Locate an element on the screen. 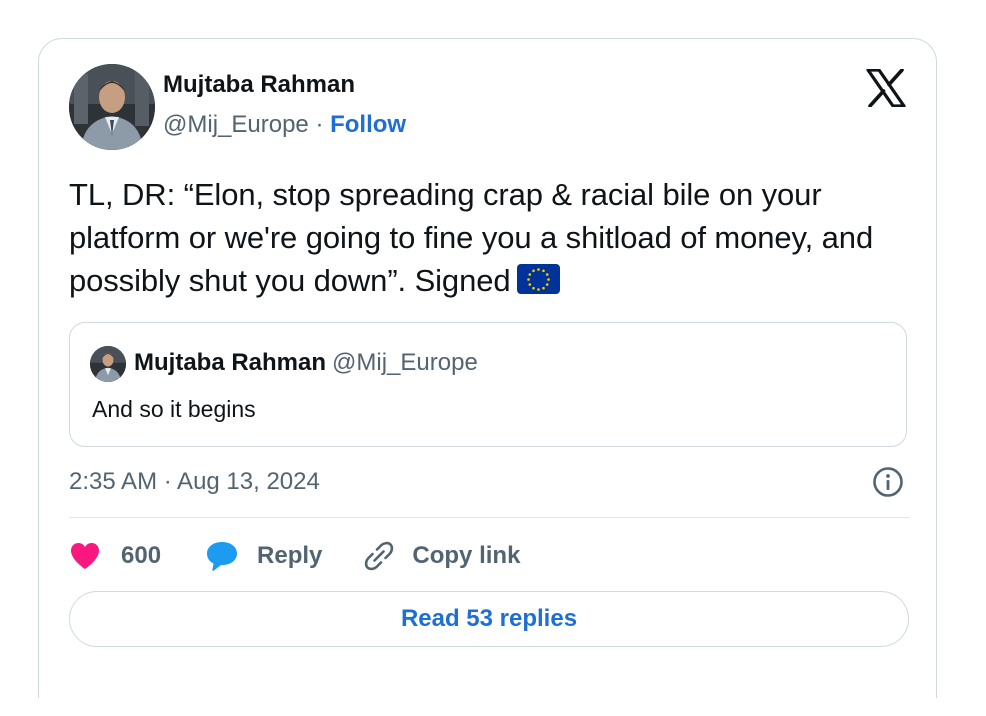 The height and width of the screenshot is (716, 986). quoted-author-handle: @Mij_Europe is located at coordinates (405, 362).